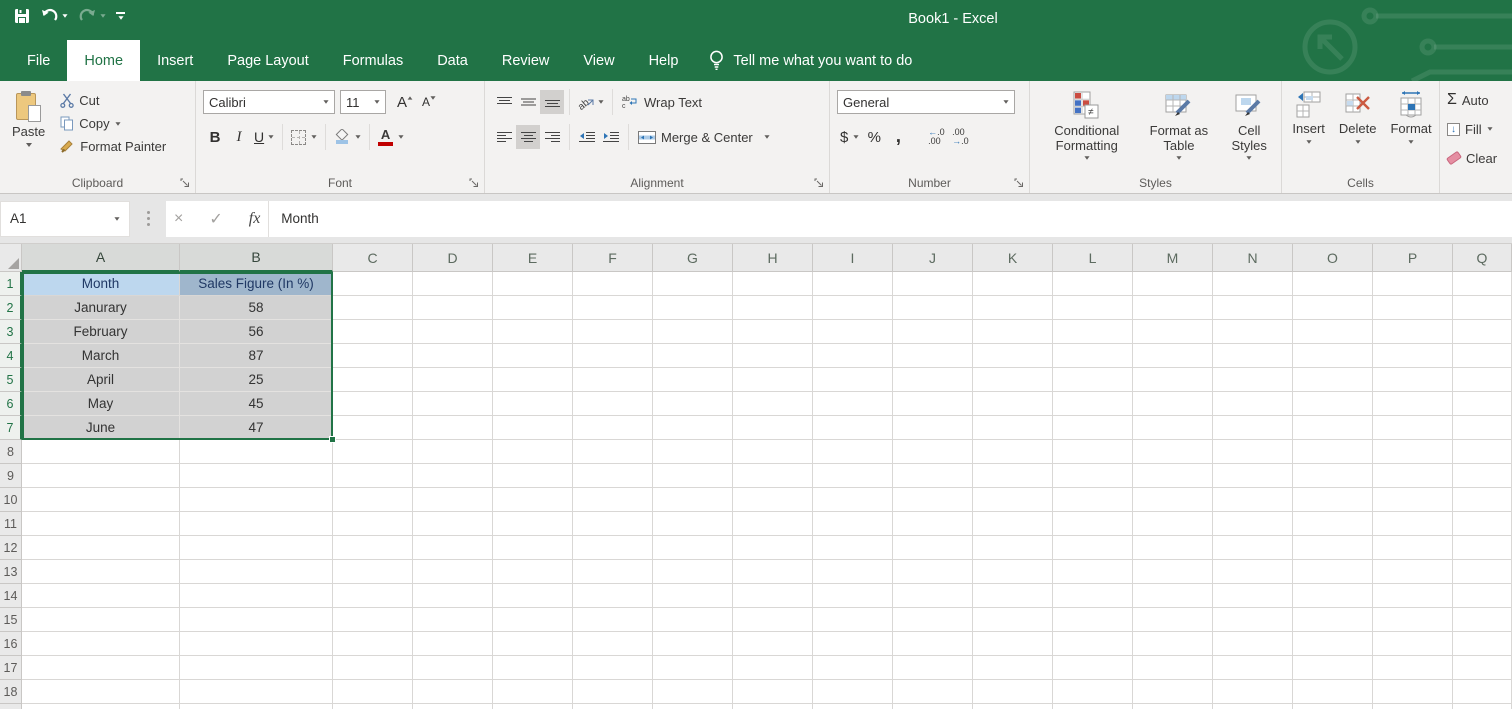 The width and height of the screenshot is (1512, 709). Describe the element at coordinates (936, 137) in the screenshot. I see `increase-decimal-button: ←.0.00` at that location.